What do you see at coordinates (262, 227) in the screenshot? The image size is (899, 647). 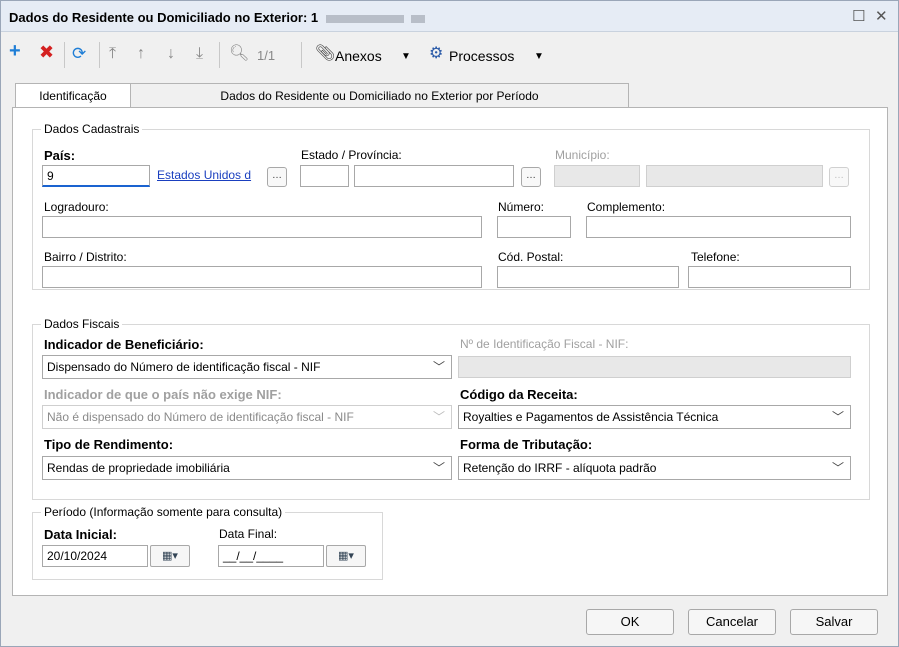 I see `logradouro-input` at bounding box center [262, 227].